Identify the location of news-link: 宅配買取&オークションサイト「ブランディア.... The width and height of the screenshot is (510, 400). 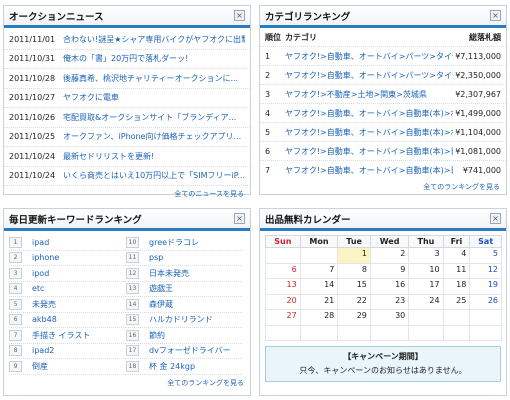
(149, 117).